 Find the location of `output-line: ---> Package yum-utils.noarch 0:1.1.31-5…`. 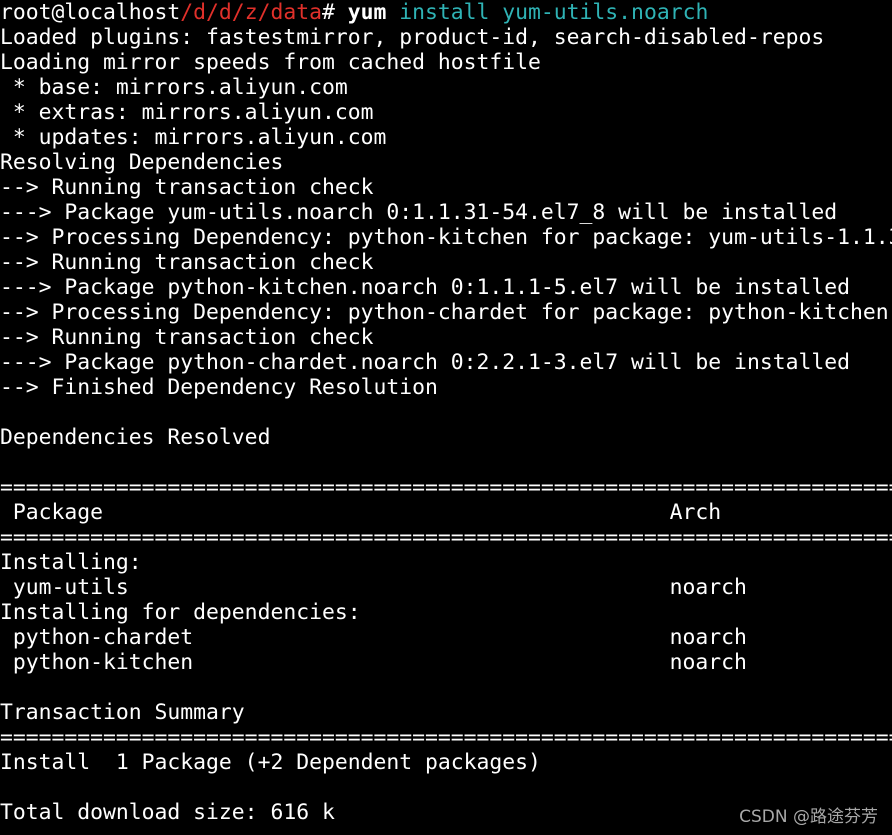

output-line: ---> Package yum-utils.noarch 0:1.1.31-5… is located at coordinates (419, 212).